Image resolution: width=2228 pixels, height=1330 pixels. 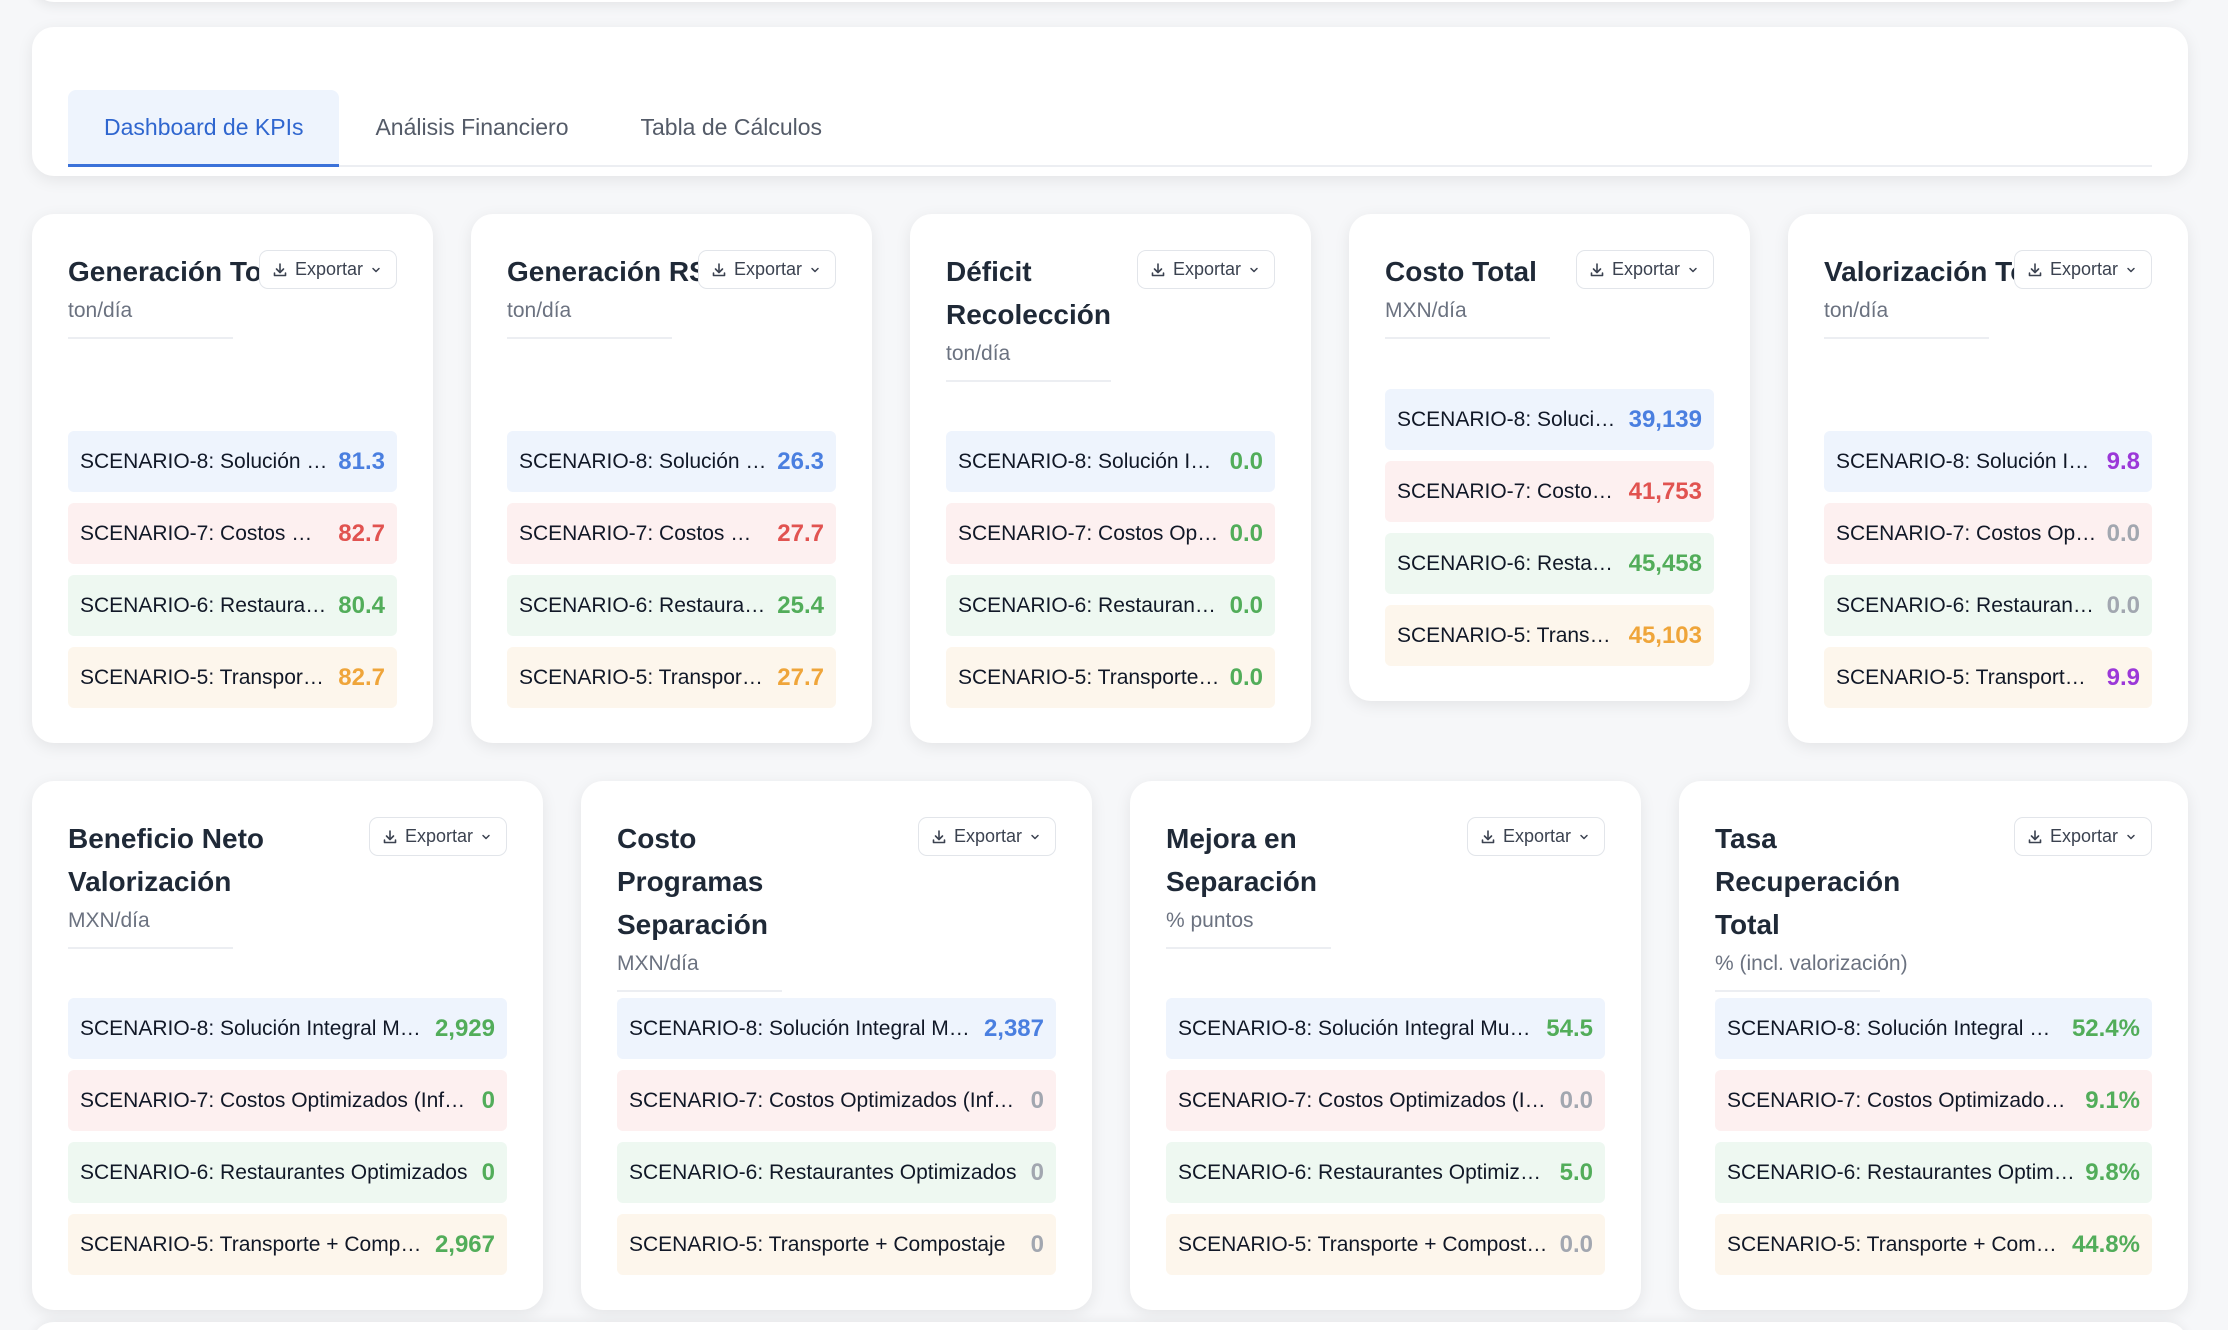 What do you see at coordinates (1549, 315) in the screenshot?
I see `card-header: Costo Total MXN/día Exportar` at bounding box center [1549, 315].